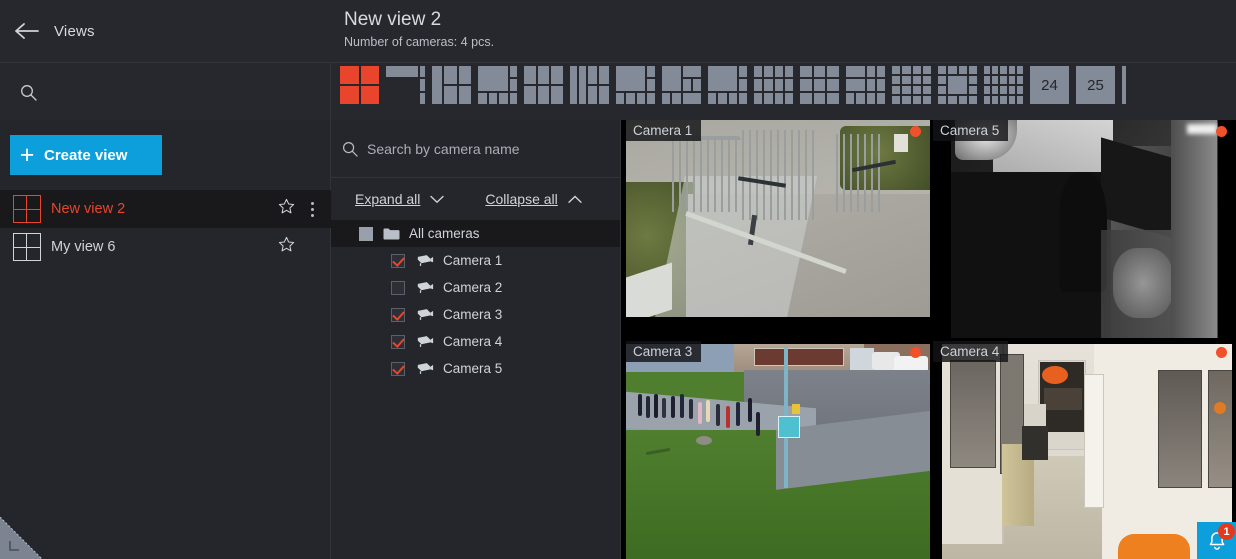 This screenshot has width=1236, height=559. I want to click on layout-3x2, so click(543, 85).